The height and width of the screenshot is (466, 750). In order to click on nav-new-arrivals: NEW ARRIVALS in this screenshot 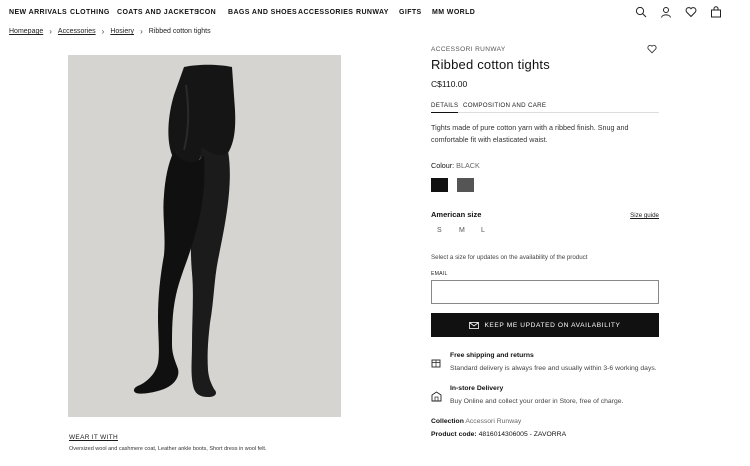, I will do `click(38, 12)`.